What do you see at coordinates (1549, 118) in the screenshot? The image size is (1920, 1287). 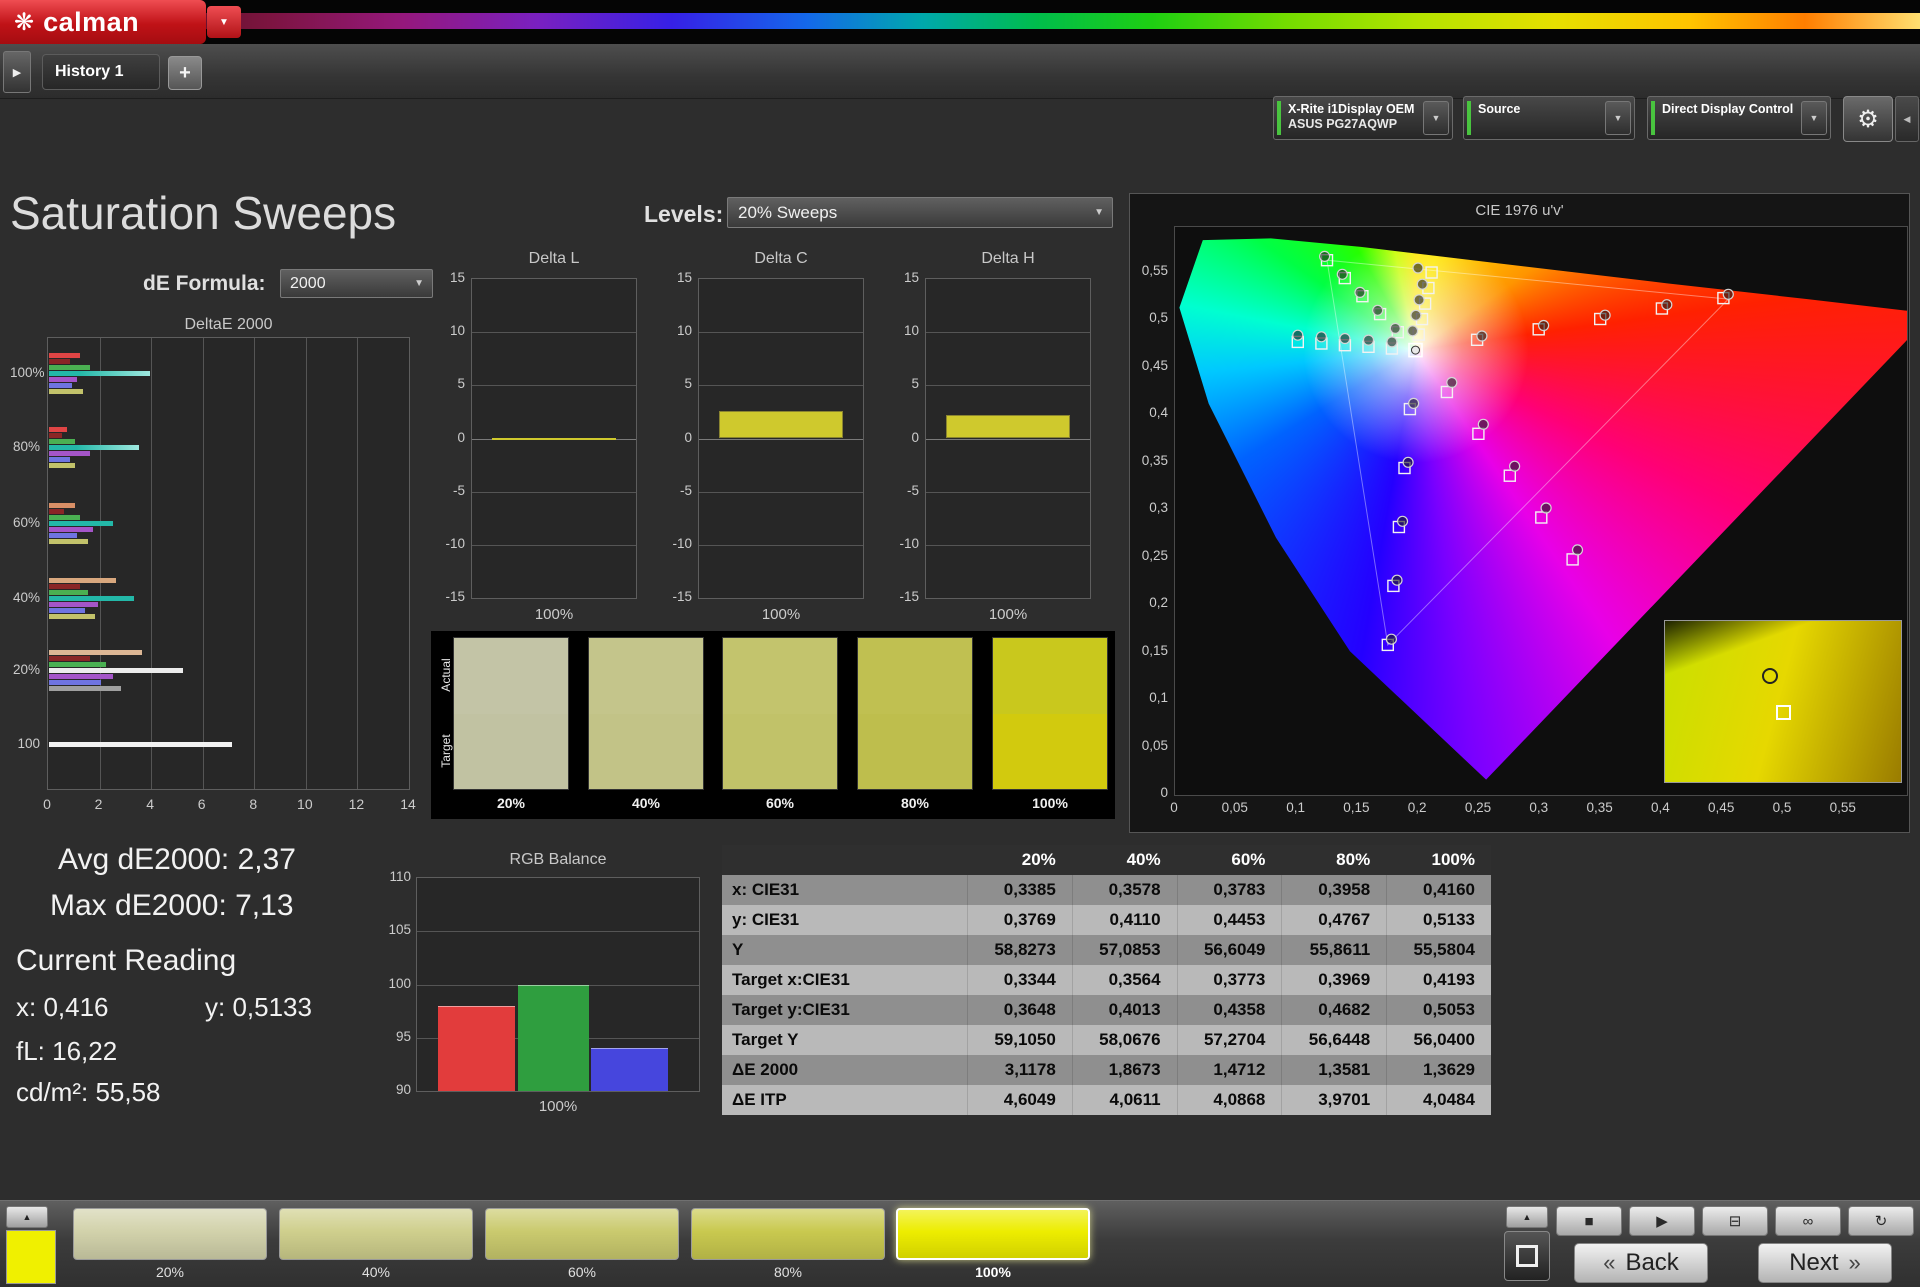 I see `source-button: Source ▼` at bounding box center [1549, 118].